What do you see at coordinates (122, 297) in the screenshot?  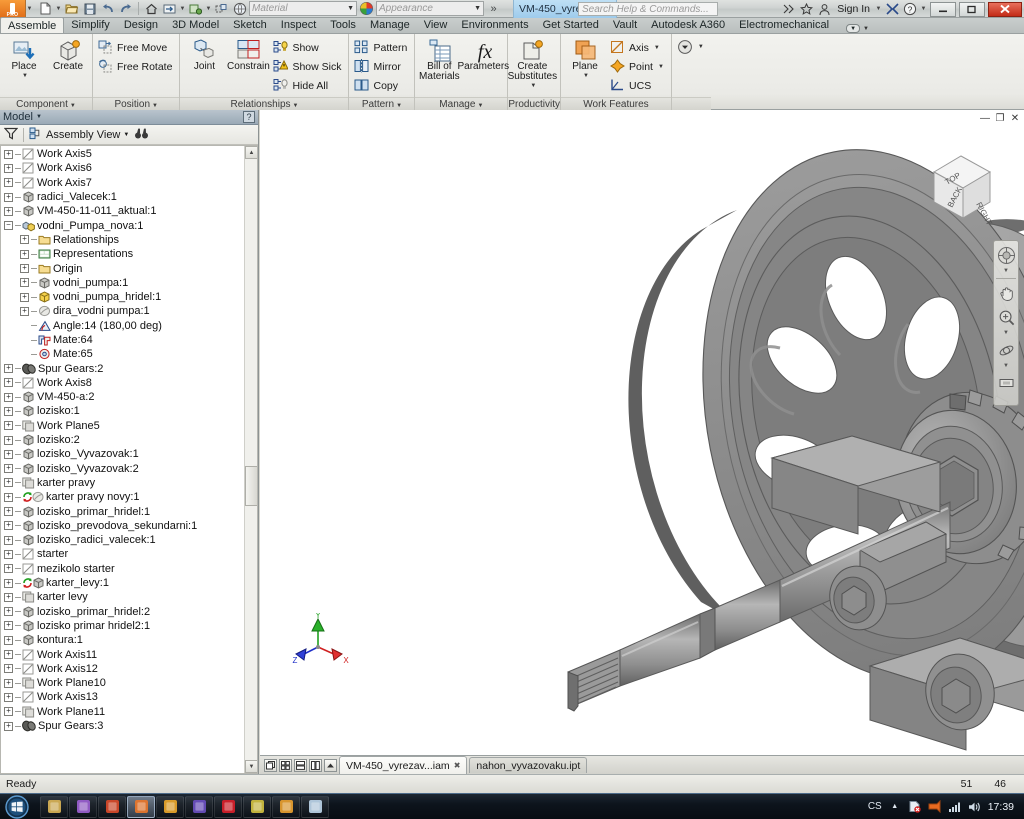 I see `browser-tree-item: + vodni_pumpa_hridel:1` at bounding box center [122, 297].